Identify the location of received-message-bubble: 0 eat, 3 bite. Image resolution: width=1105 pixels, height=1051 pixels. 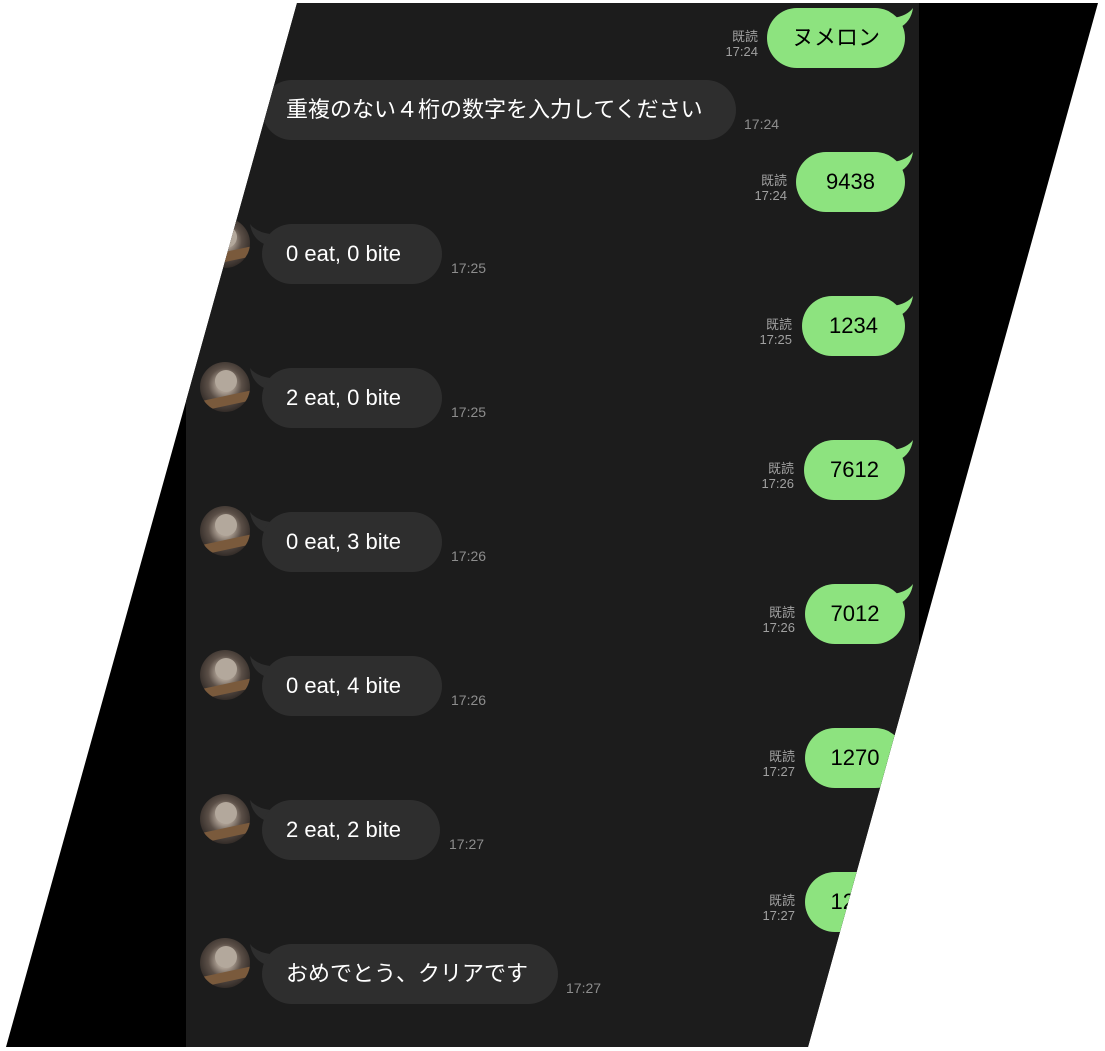
(352, 542).